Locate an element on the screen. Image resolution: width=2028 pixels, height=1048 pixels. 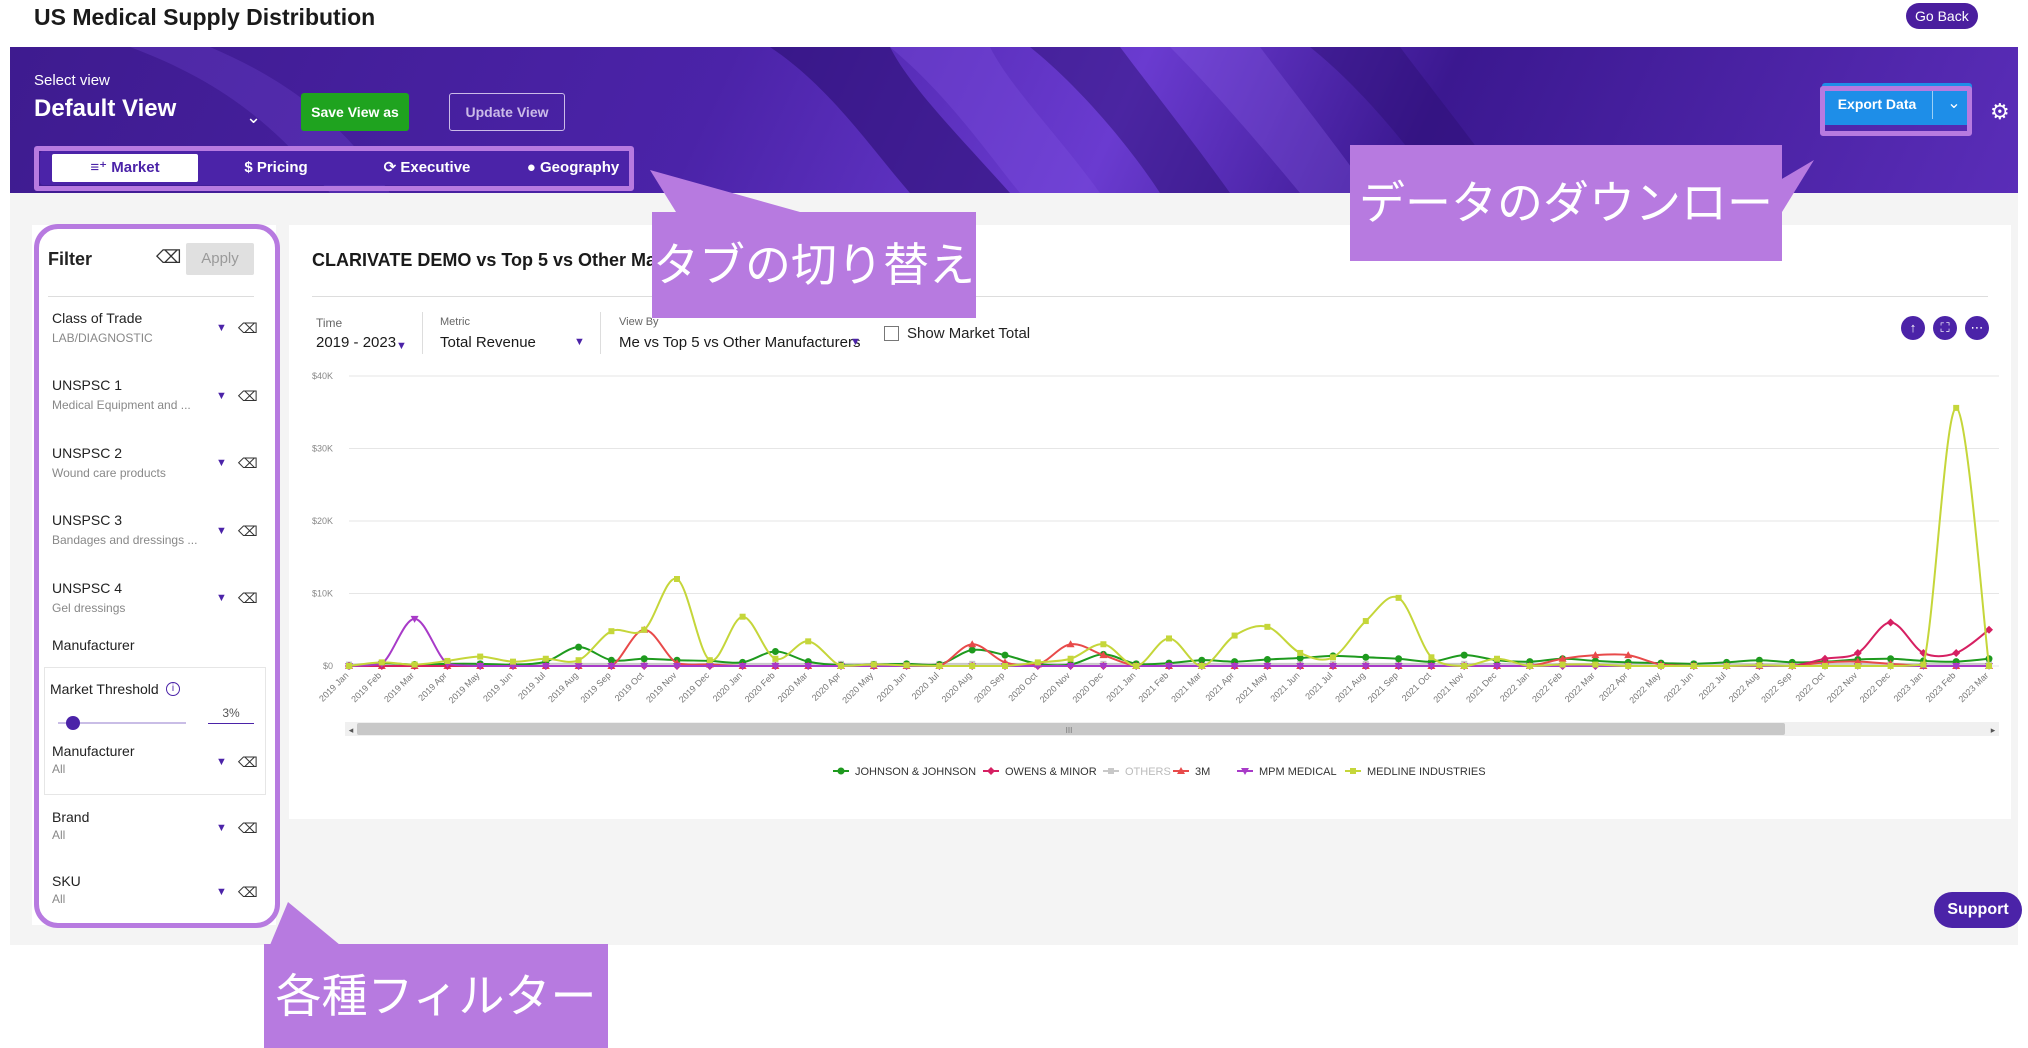
callout-download: データのダウンロード is located at coordinates (1566, 245).